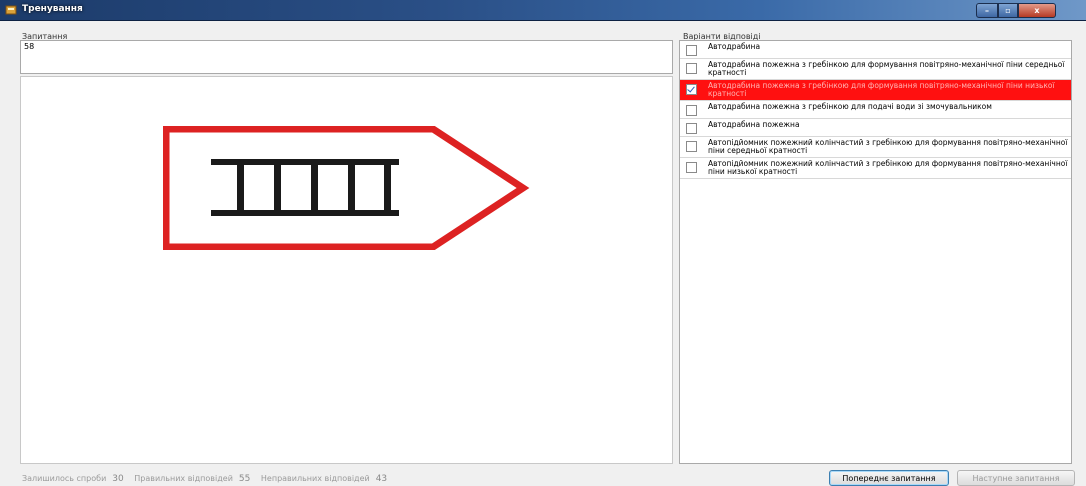  What do you see at coordinates (118, 479) in the screenshot?
I see `remaining-attempts-value: 30` at bounding box center [118, 479].